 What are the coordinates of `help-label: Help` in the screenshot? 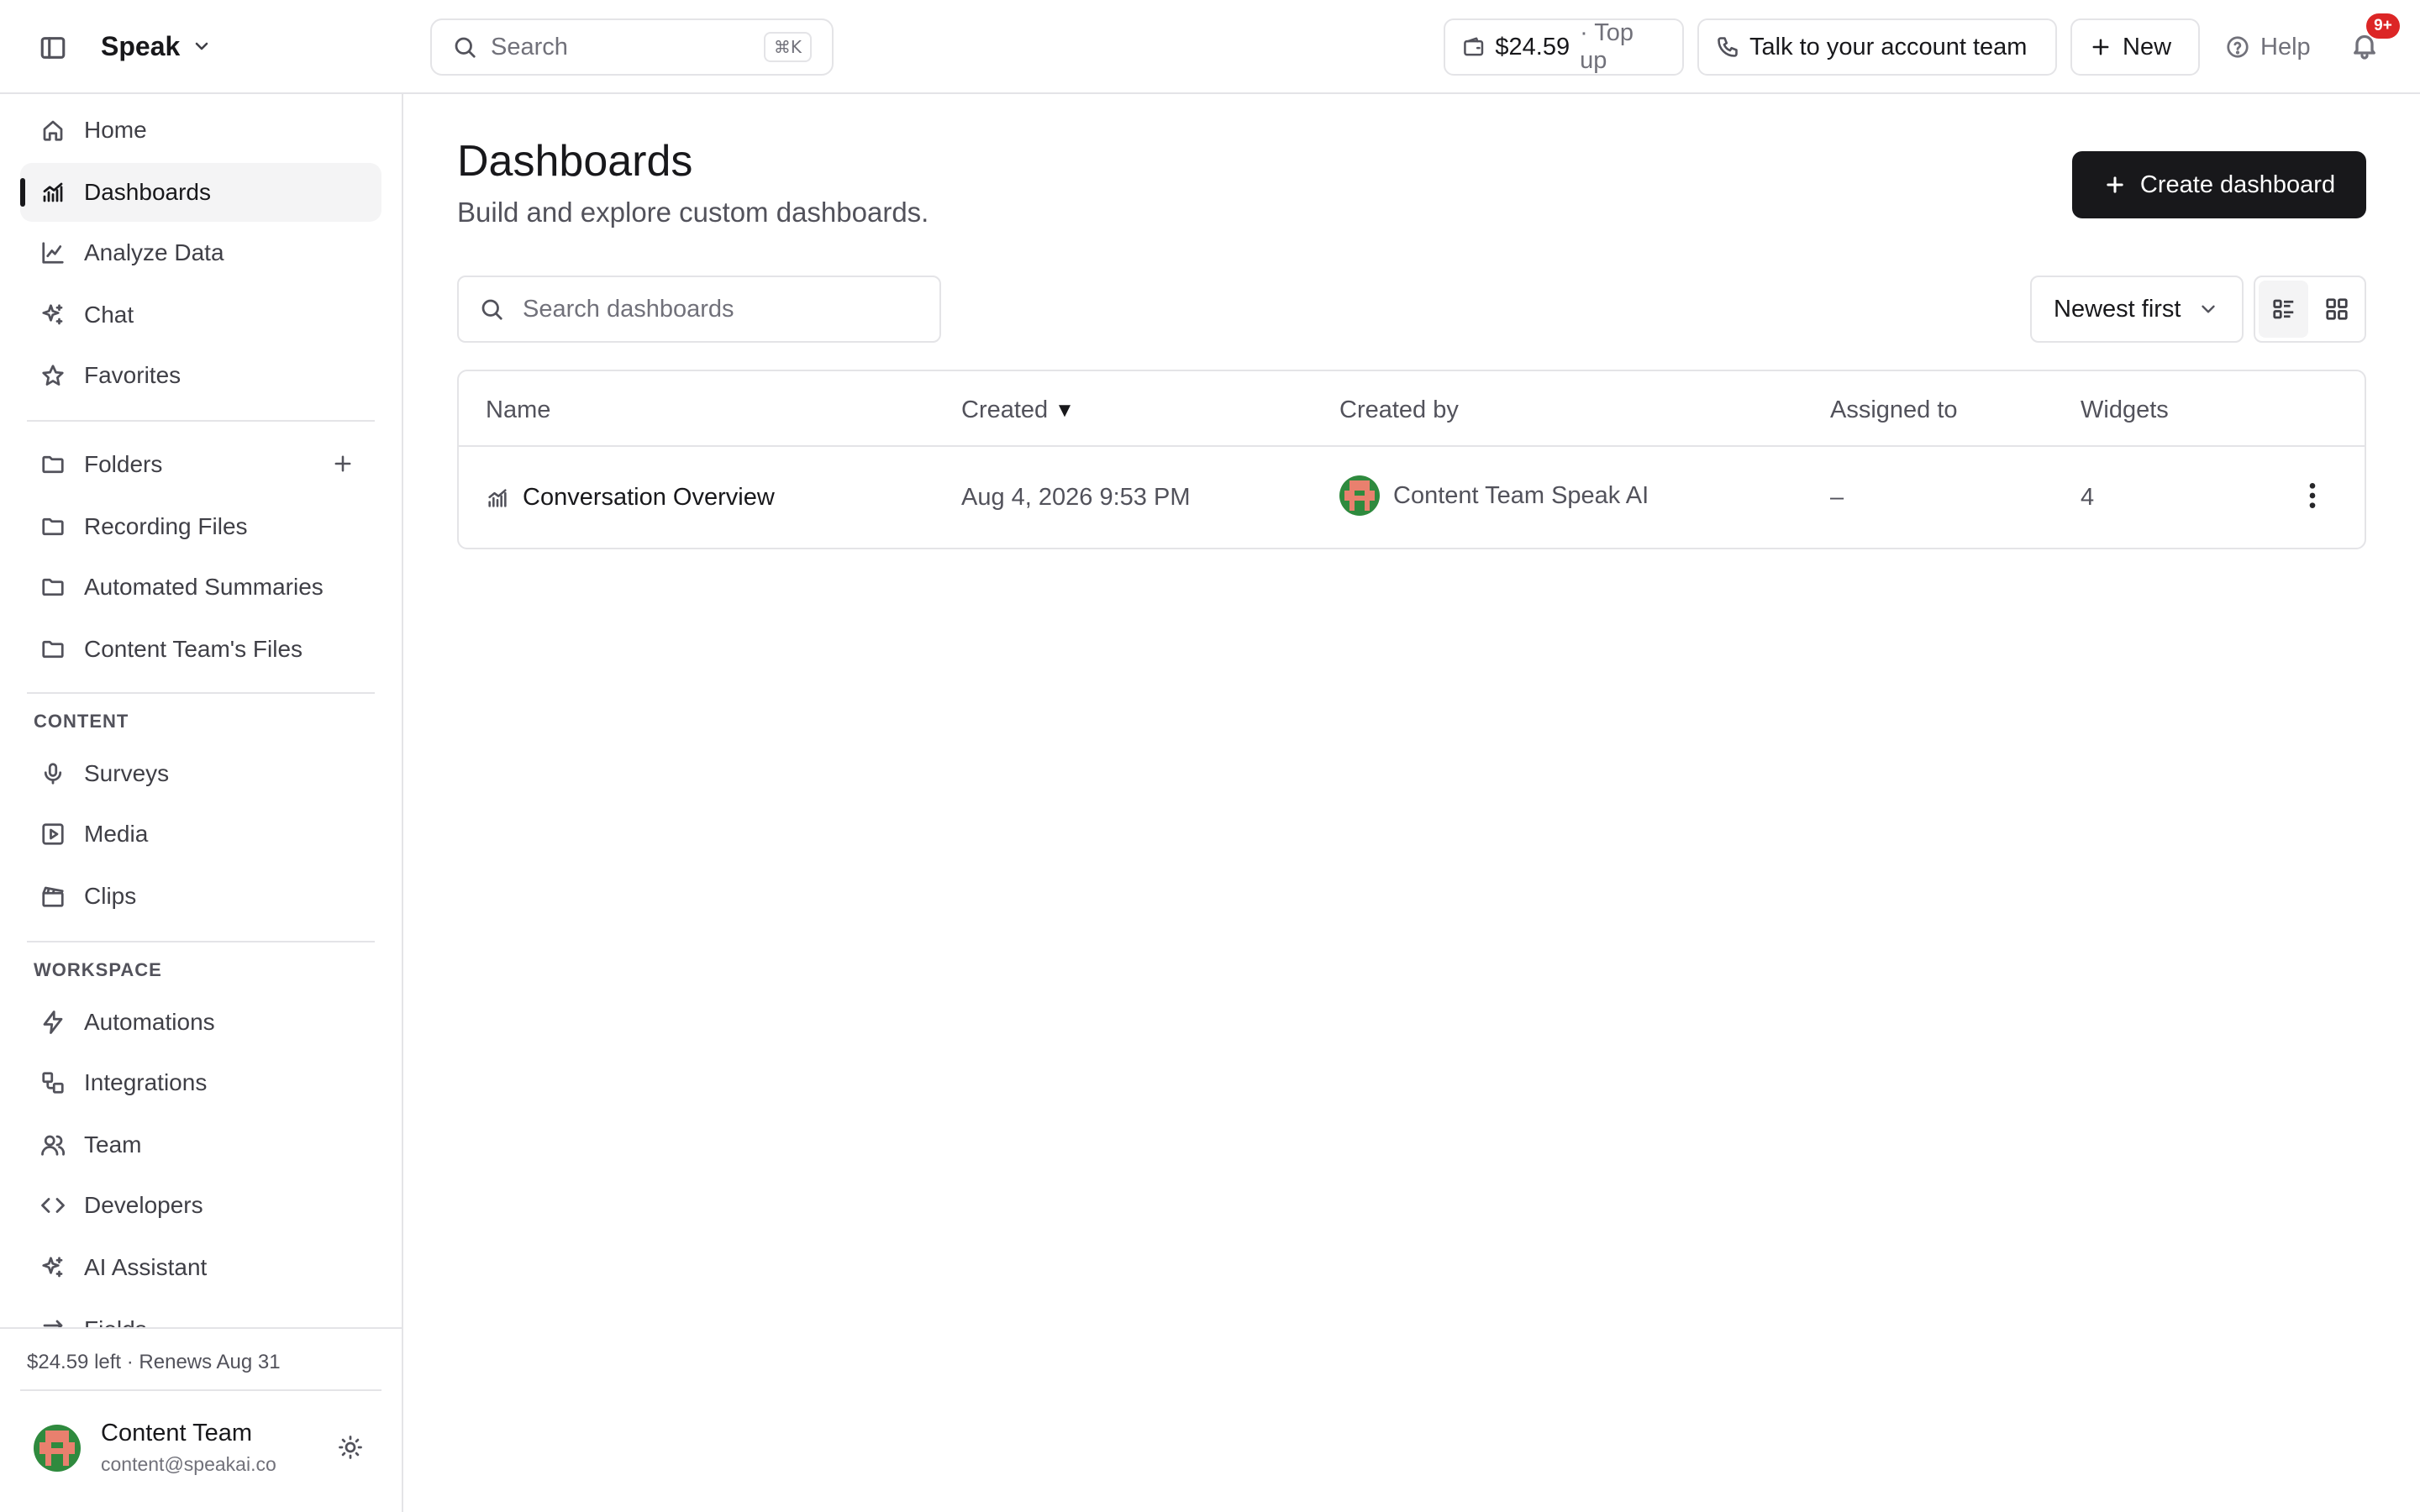 It's located at (2285, 46).